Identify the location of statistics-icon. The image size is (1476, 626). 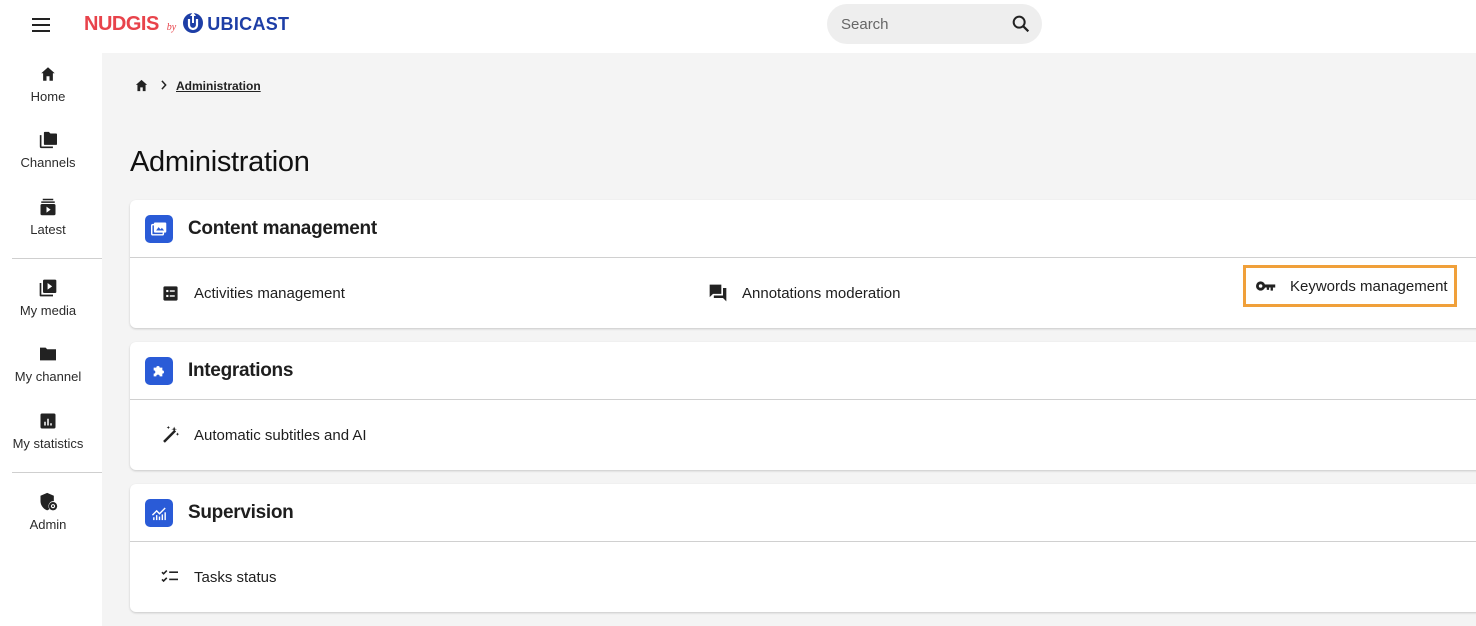
(48, 421).